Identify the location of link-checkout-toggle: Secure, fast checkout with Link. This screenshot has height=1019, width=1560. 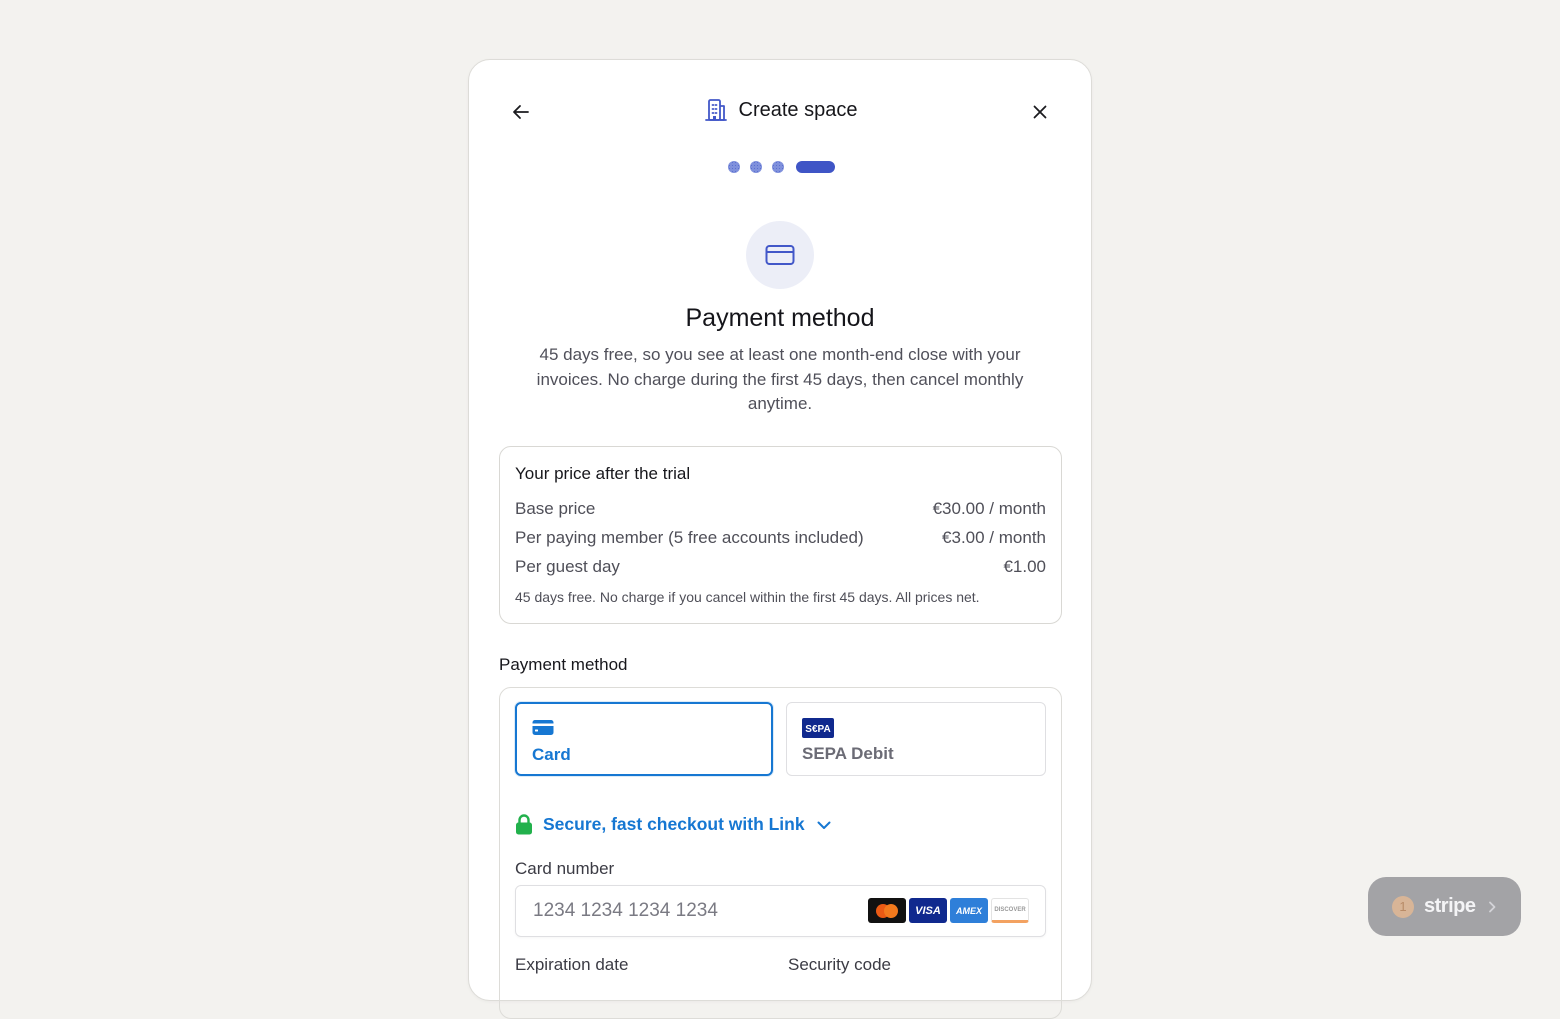
(674, 824).